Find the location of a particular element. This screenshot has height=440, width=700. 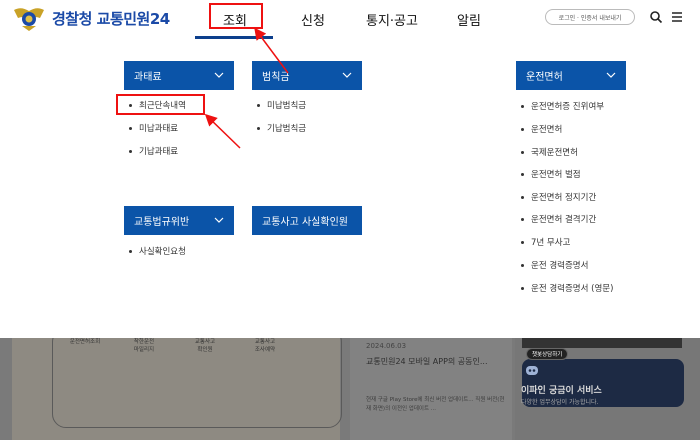

menu-item-label: 사실확인요청 is located at coordinates (162, 252).